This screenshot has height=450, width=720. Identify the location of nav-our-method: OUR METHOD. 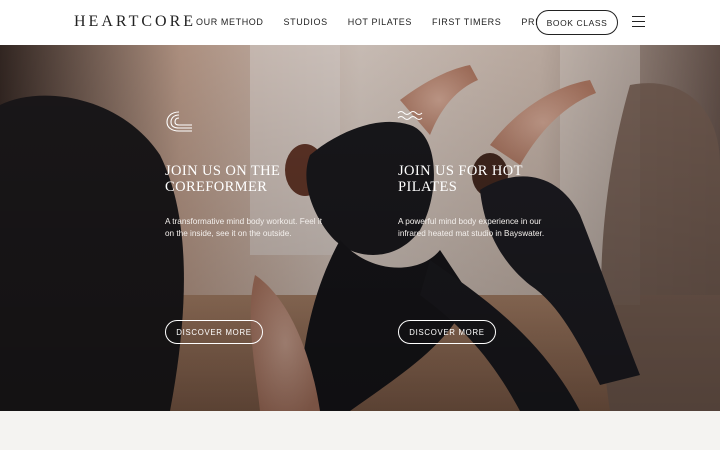
(230, 22).